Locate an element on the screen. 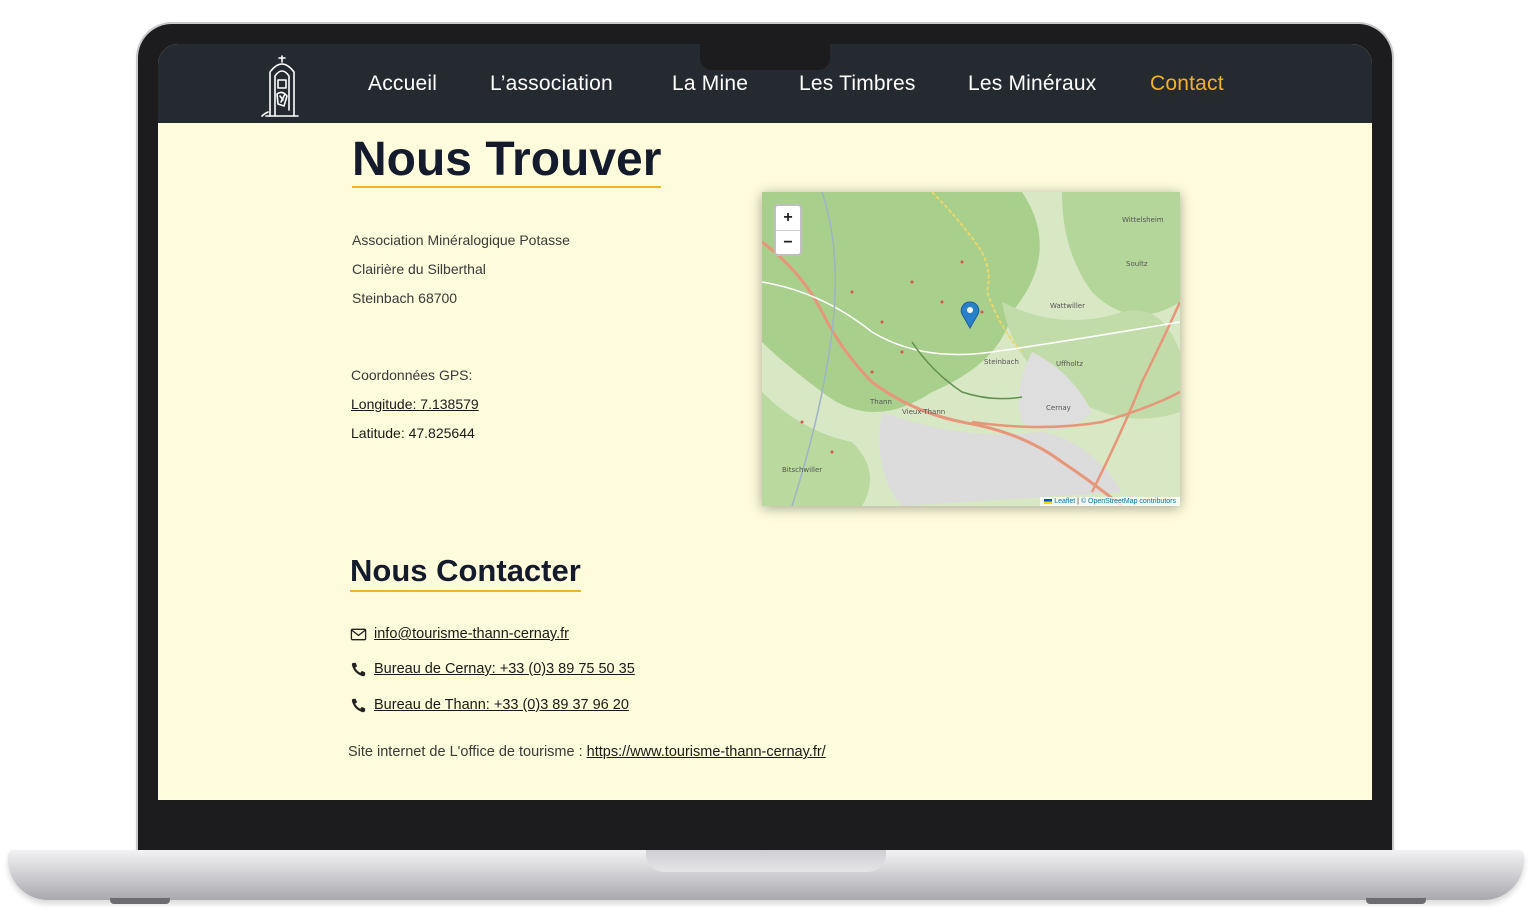 Image resolution: width=1536 pixels, height=917 pixels. map-label-vieux-thann: Vieux-Thann is located at coordinates (923, 412).